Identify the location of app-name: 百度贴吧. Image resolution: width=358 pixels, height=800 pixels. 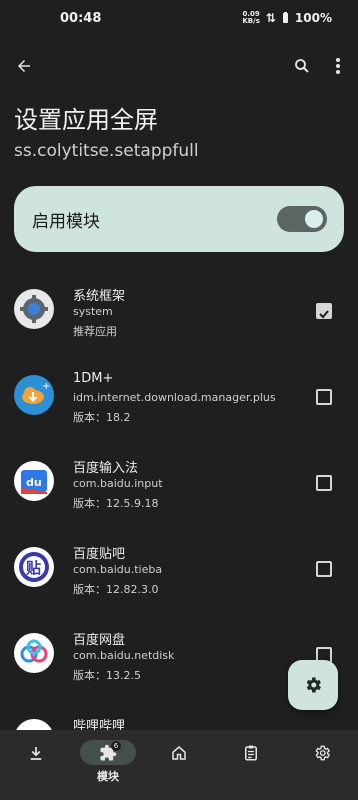
(99, 554).